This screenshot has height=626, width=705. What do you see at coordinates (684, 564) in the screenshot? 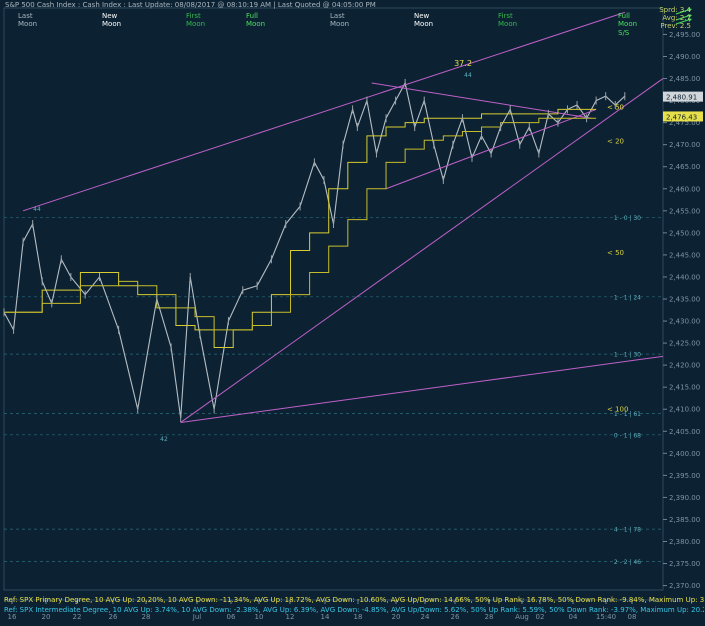
I see `y-tick-label: 2,375.00` at bounding box center [684, 564].